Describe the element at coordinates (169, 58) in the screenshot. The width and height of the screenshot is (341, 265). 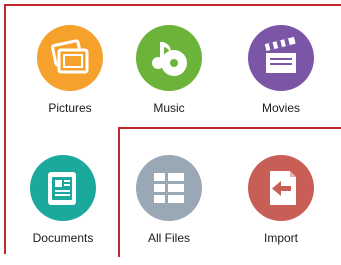
I see `music-icon` at that location.